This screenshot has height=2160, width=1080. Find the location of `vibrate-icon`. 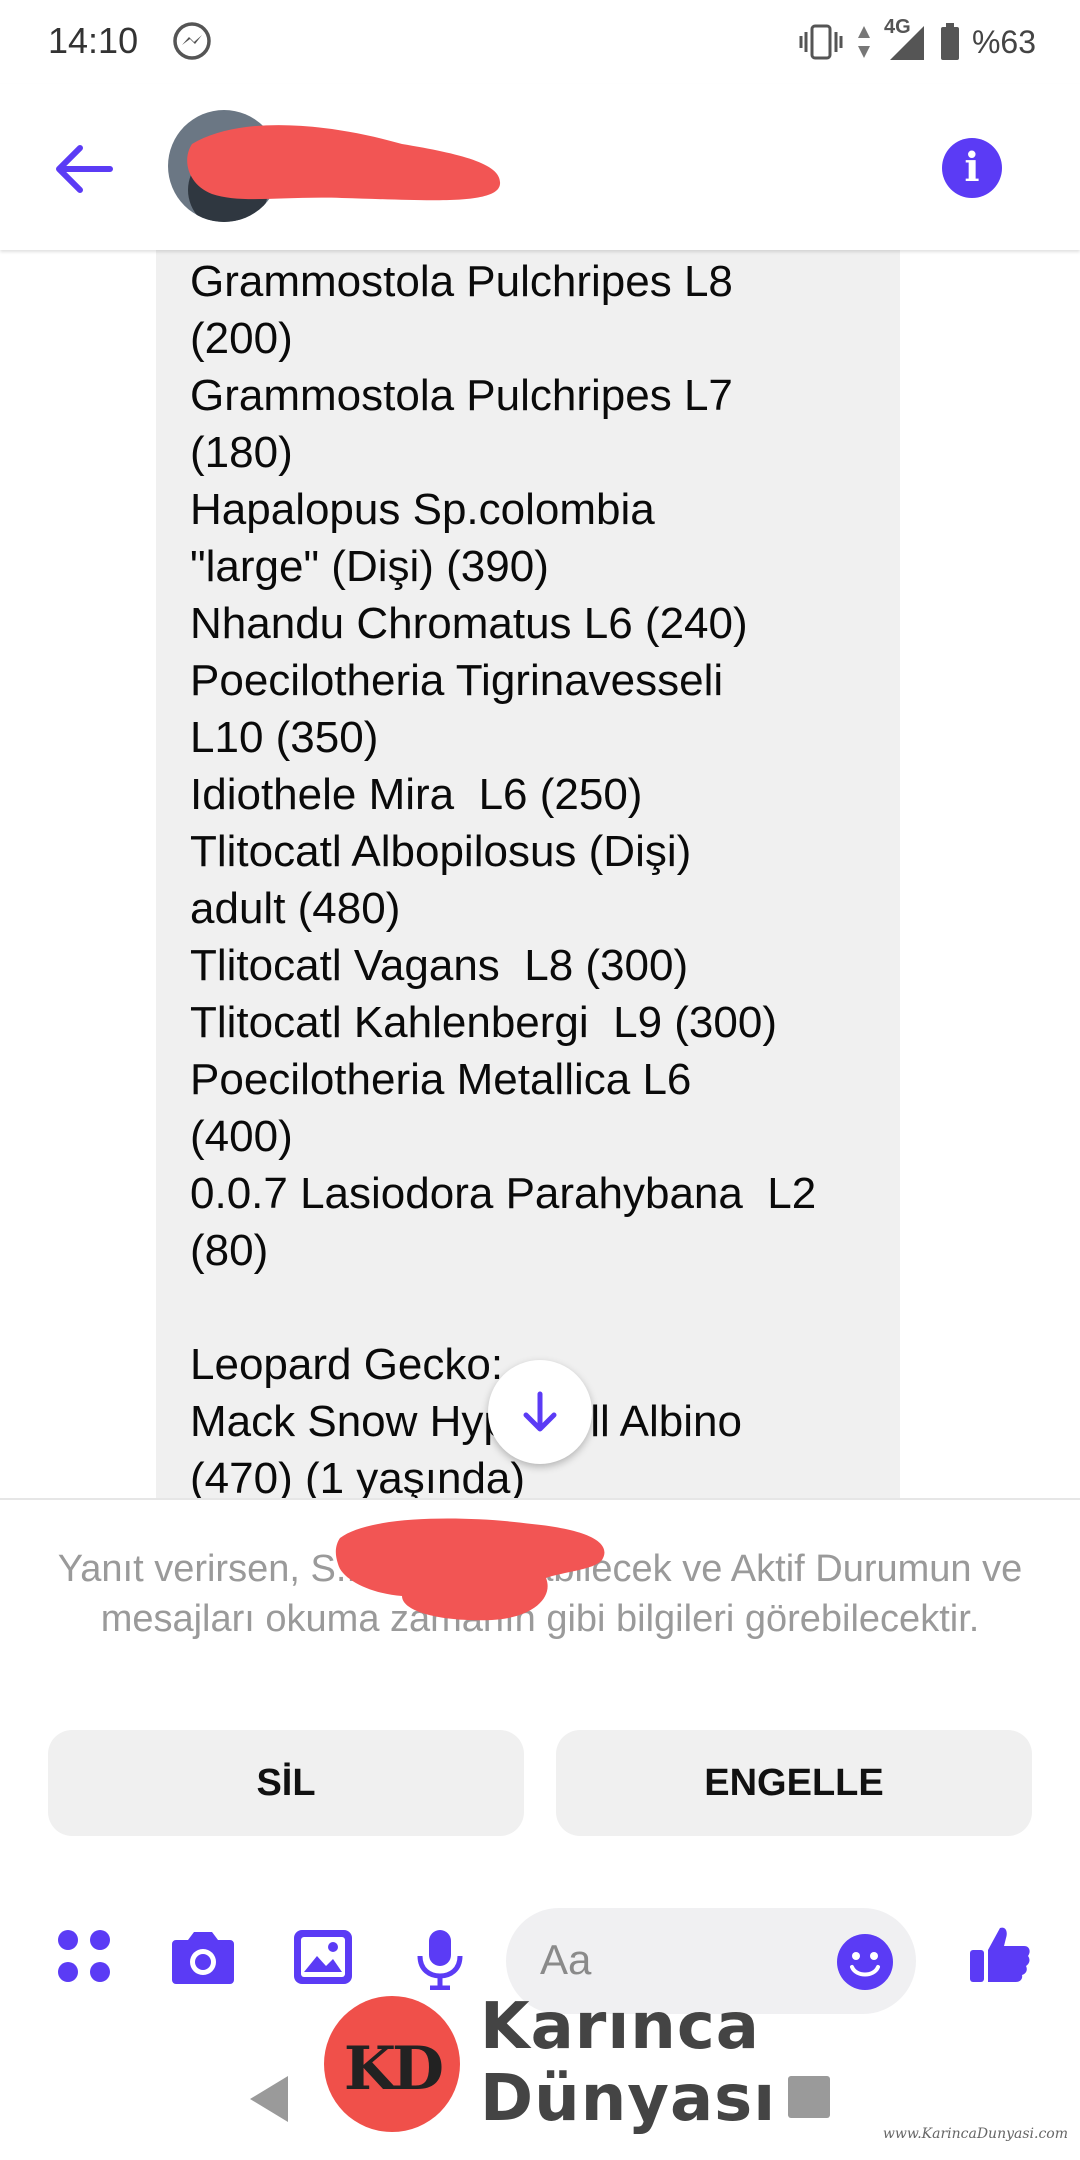

vibrate-icon is located at coordinates (821, 42).